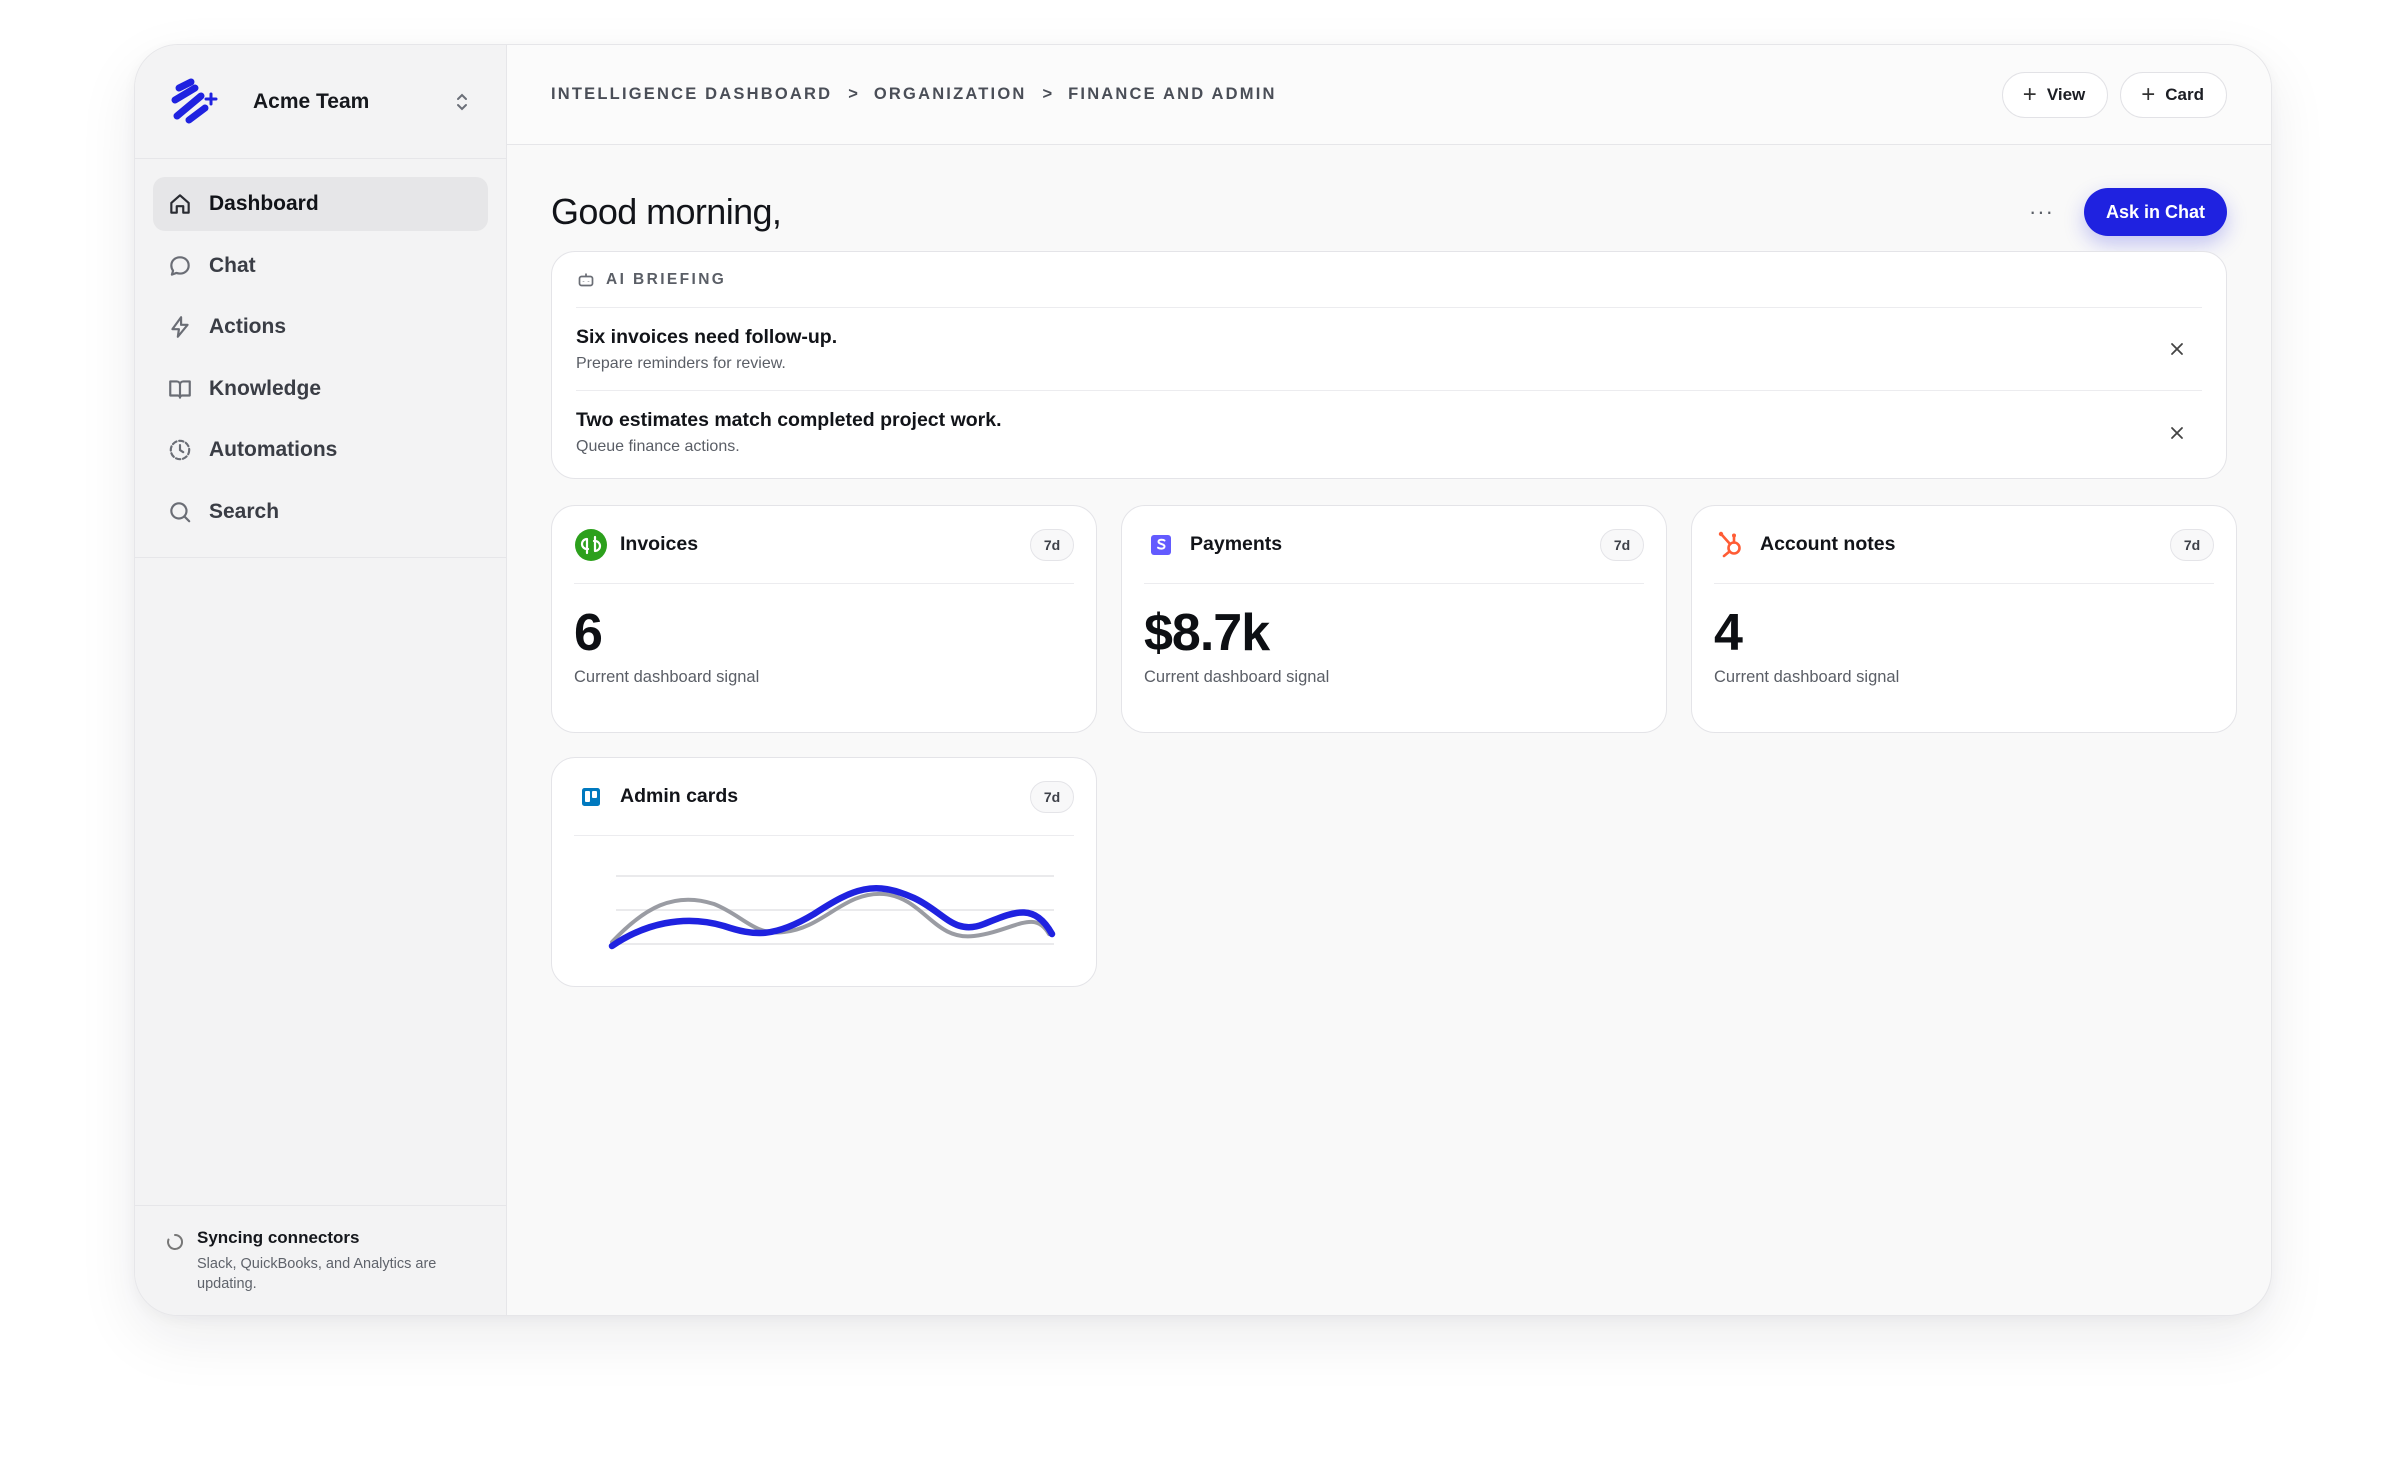  What do you see at coordinates (691, 94) in the screenshot?
I see `breadcrumb-item-dashboard: INTELLIGENCE DASHBOARD` at bounding box center [691, 94].